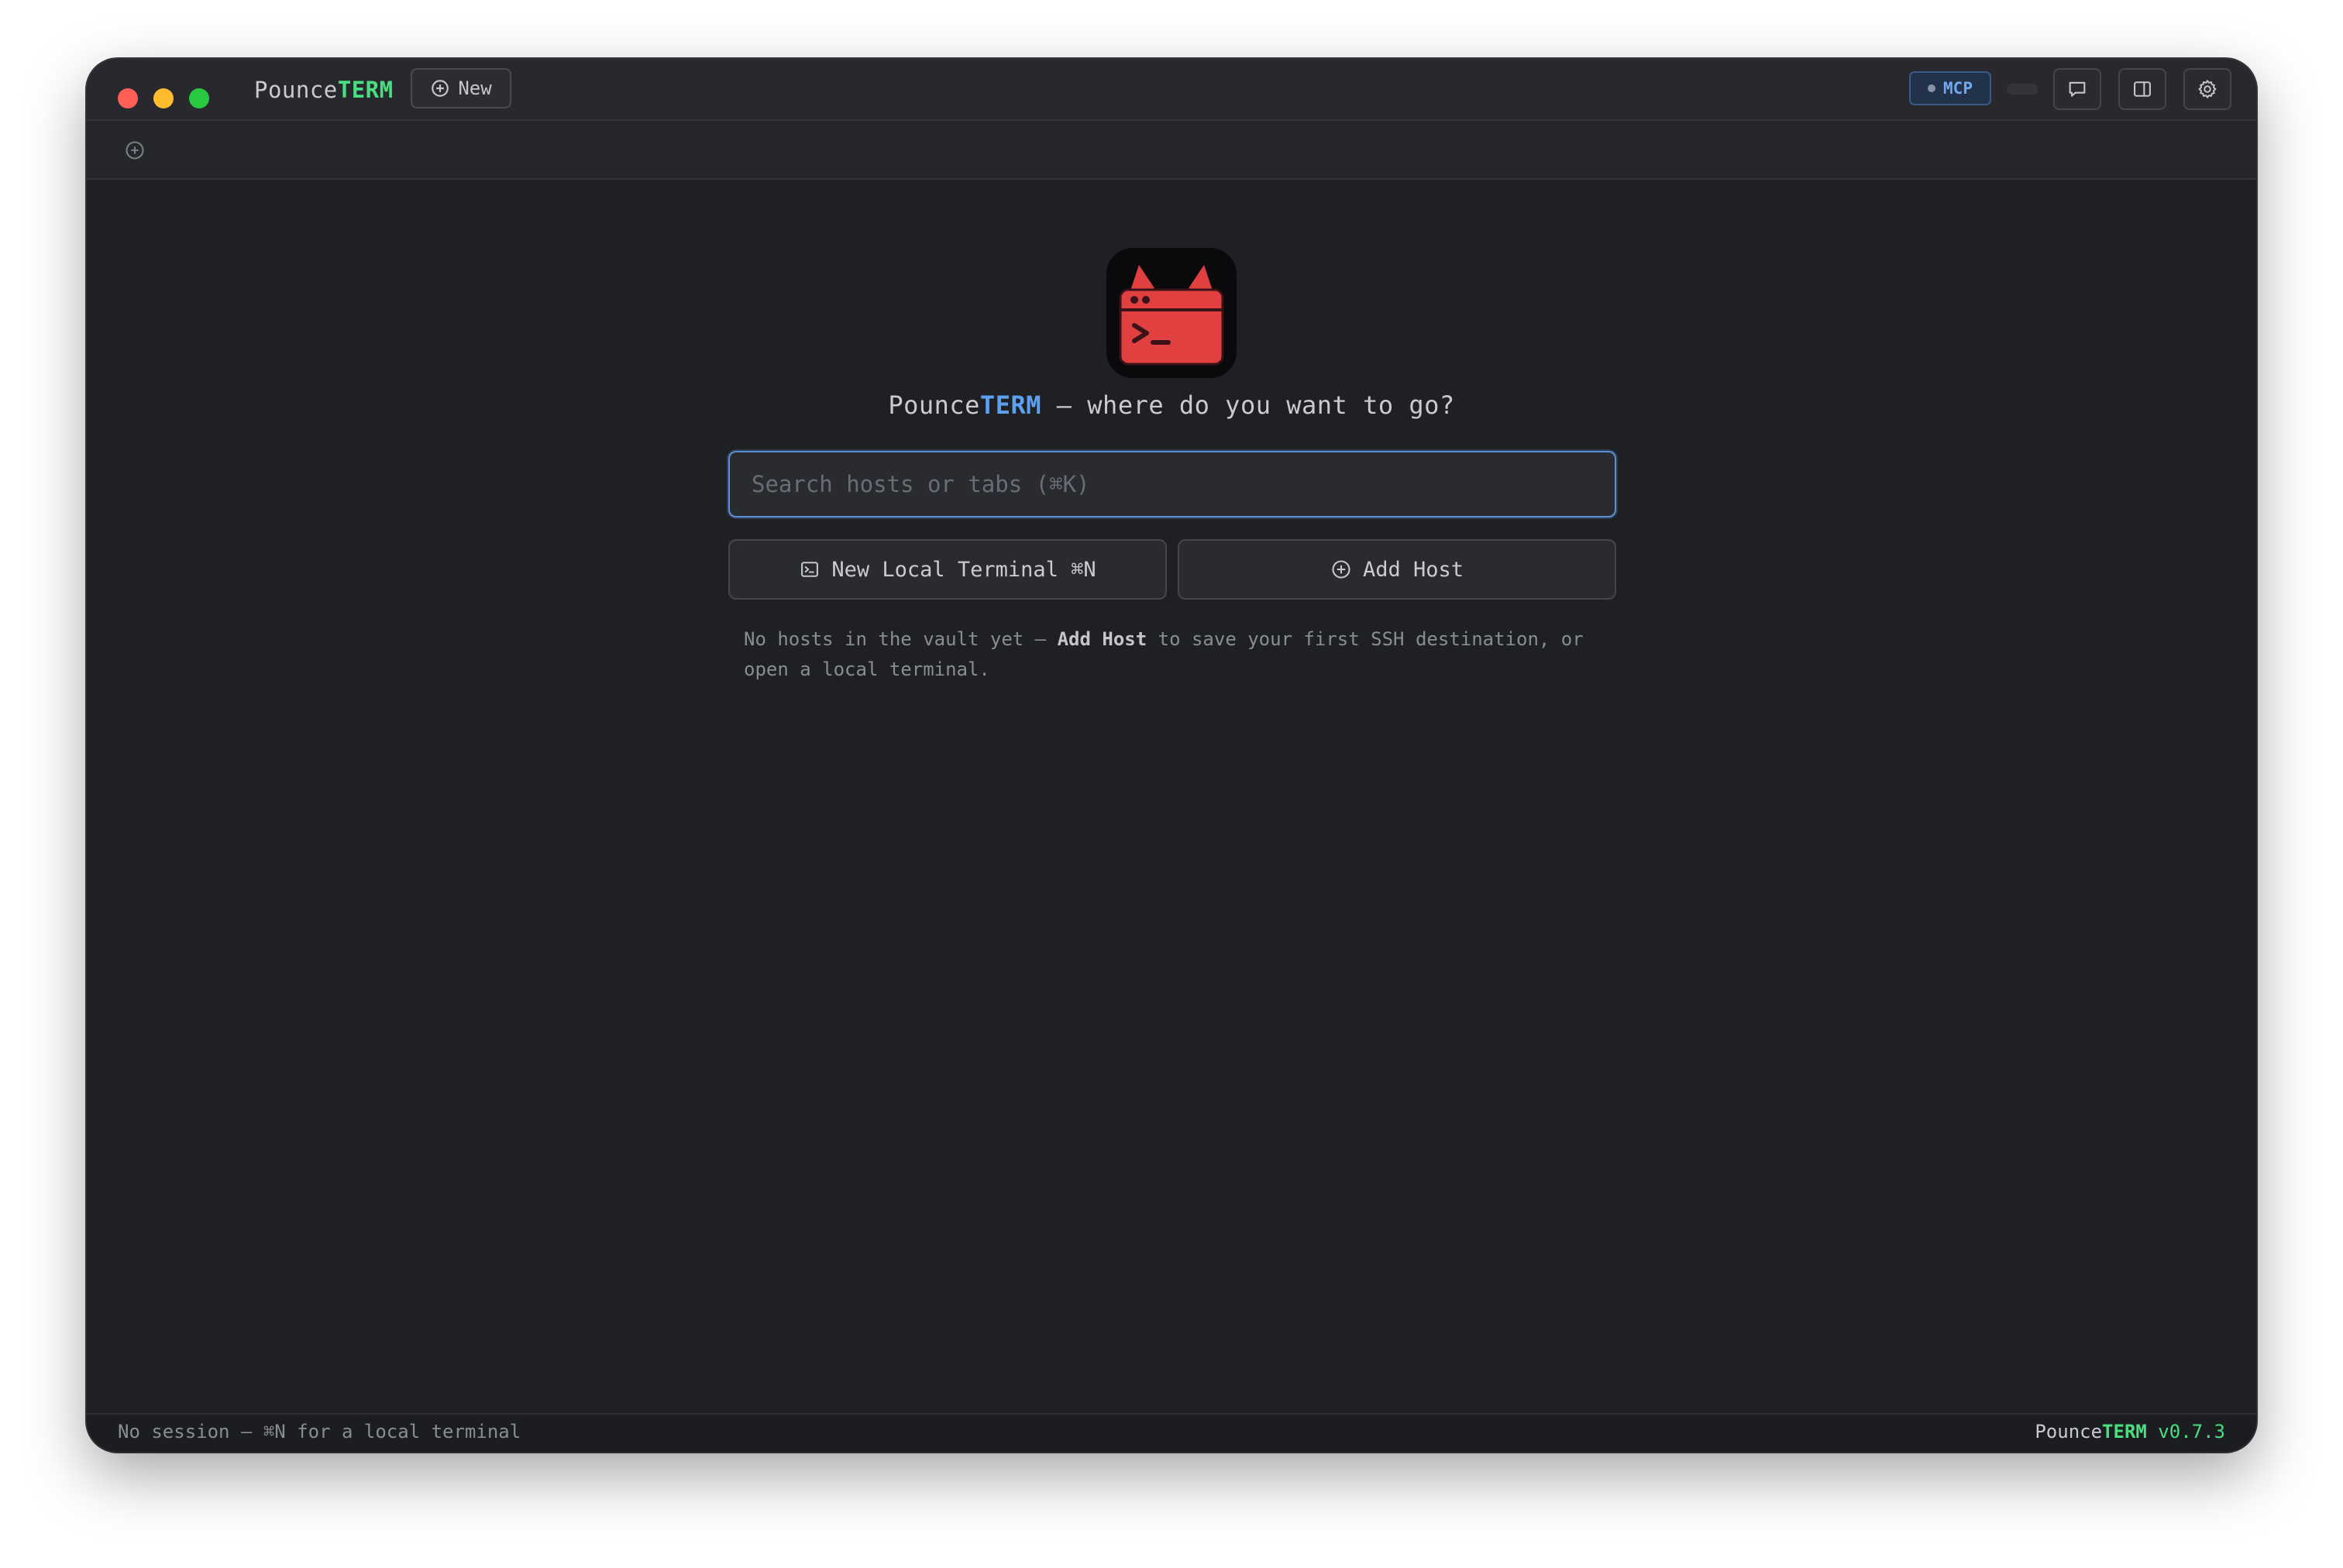 Image resolution: width=2343 pixels, height=1568 pixels. I want to click on mcp-status-dot, so click(1932, 88).